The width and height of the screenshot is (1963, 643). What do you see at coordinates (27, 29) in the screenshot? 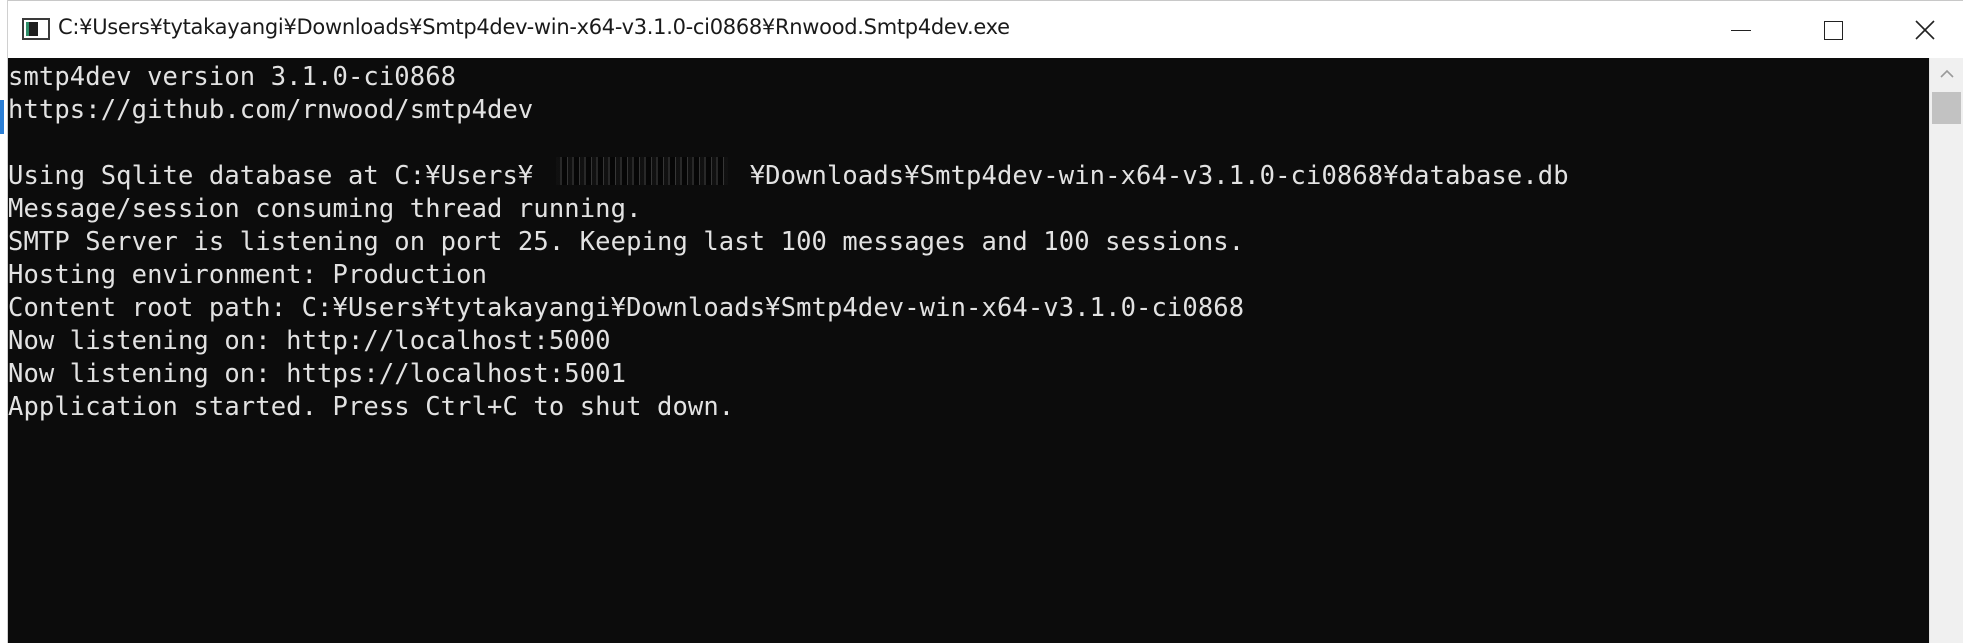
I see `console-app-icon-accent` at bounding box center [27, 29].